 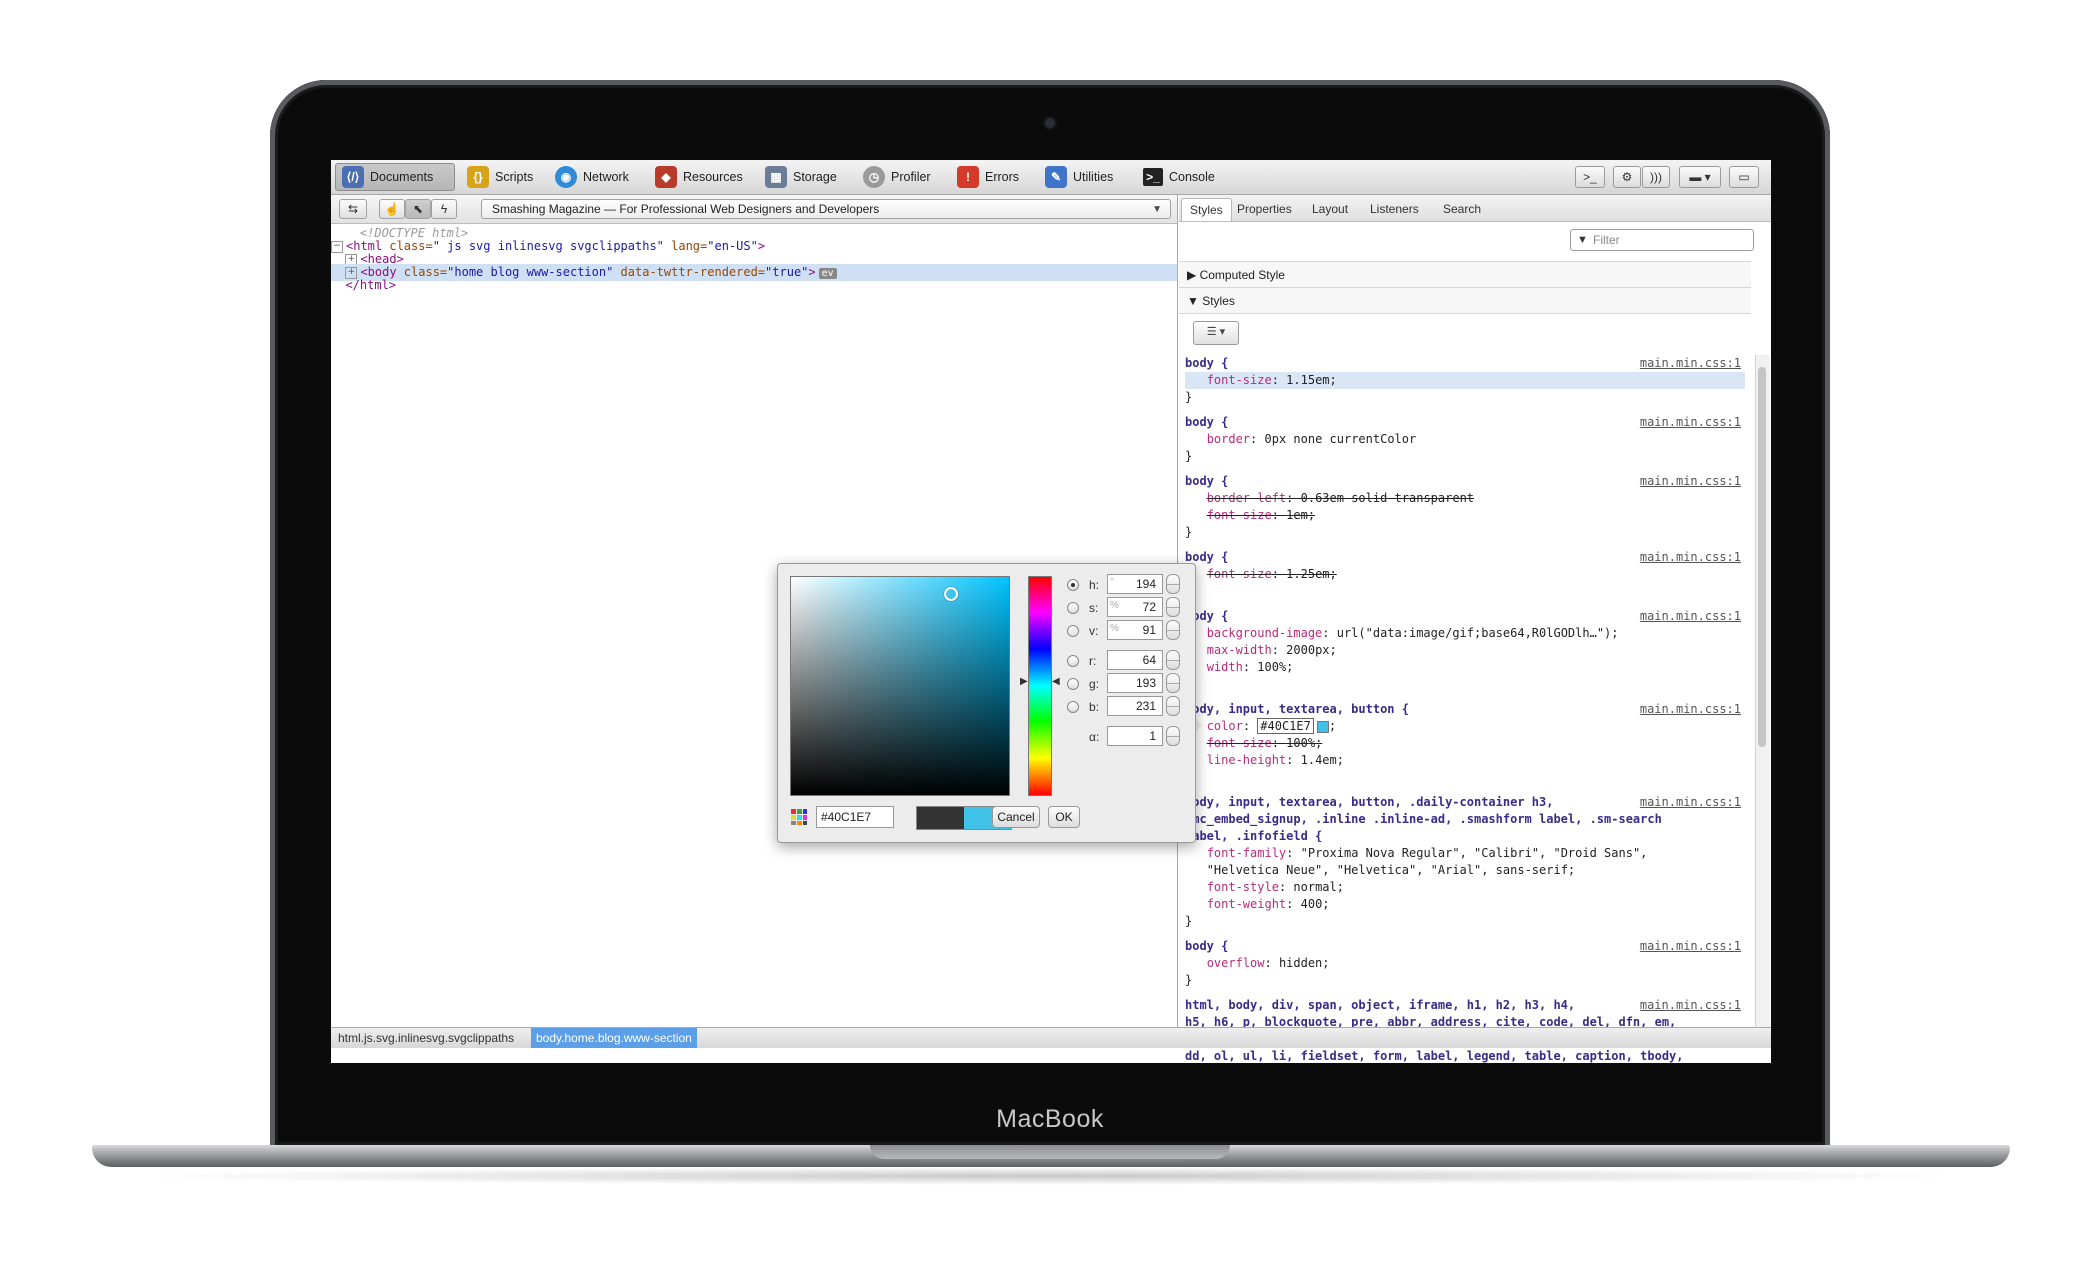 What do you see at coordinates (951, 594) in the screenshot?
I see `color-cursor` at bounding box center [951, 594].